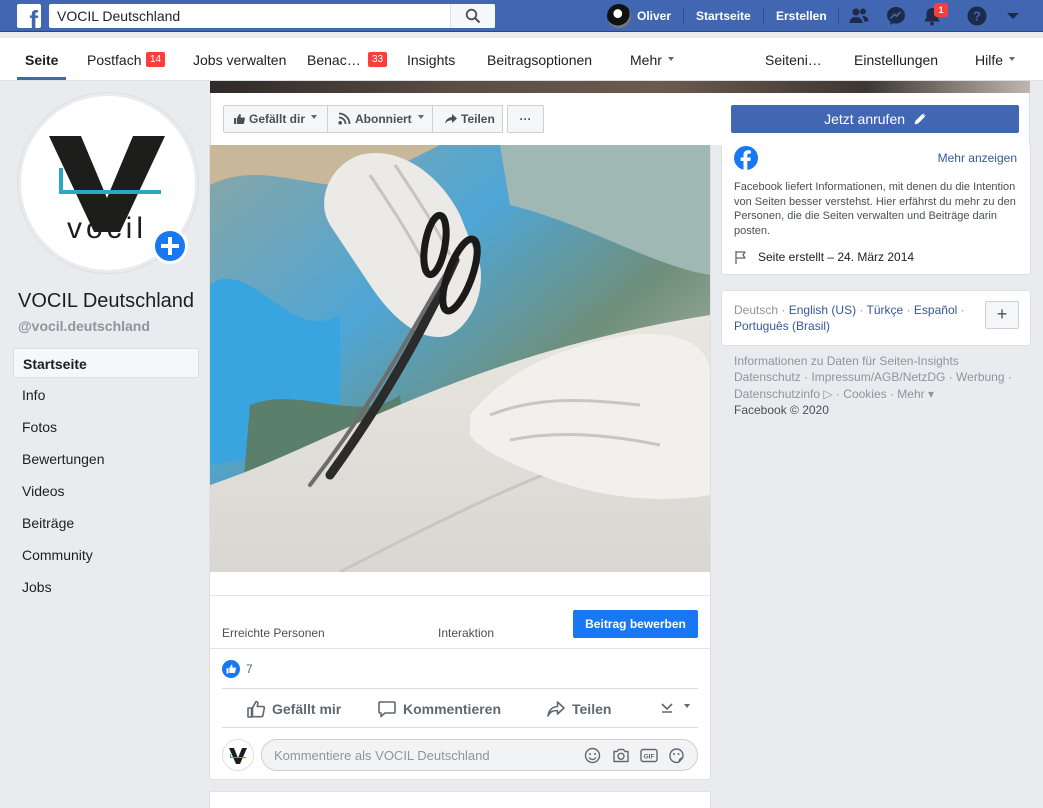 The width and height of the screenshot is (1043, 808). What do you see at coordinates (231, 669) in the screenshot?
I see `like-reaction-icon` at bounding box center [231, 669].